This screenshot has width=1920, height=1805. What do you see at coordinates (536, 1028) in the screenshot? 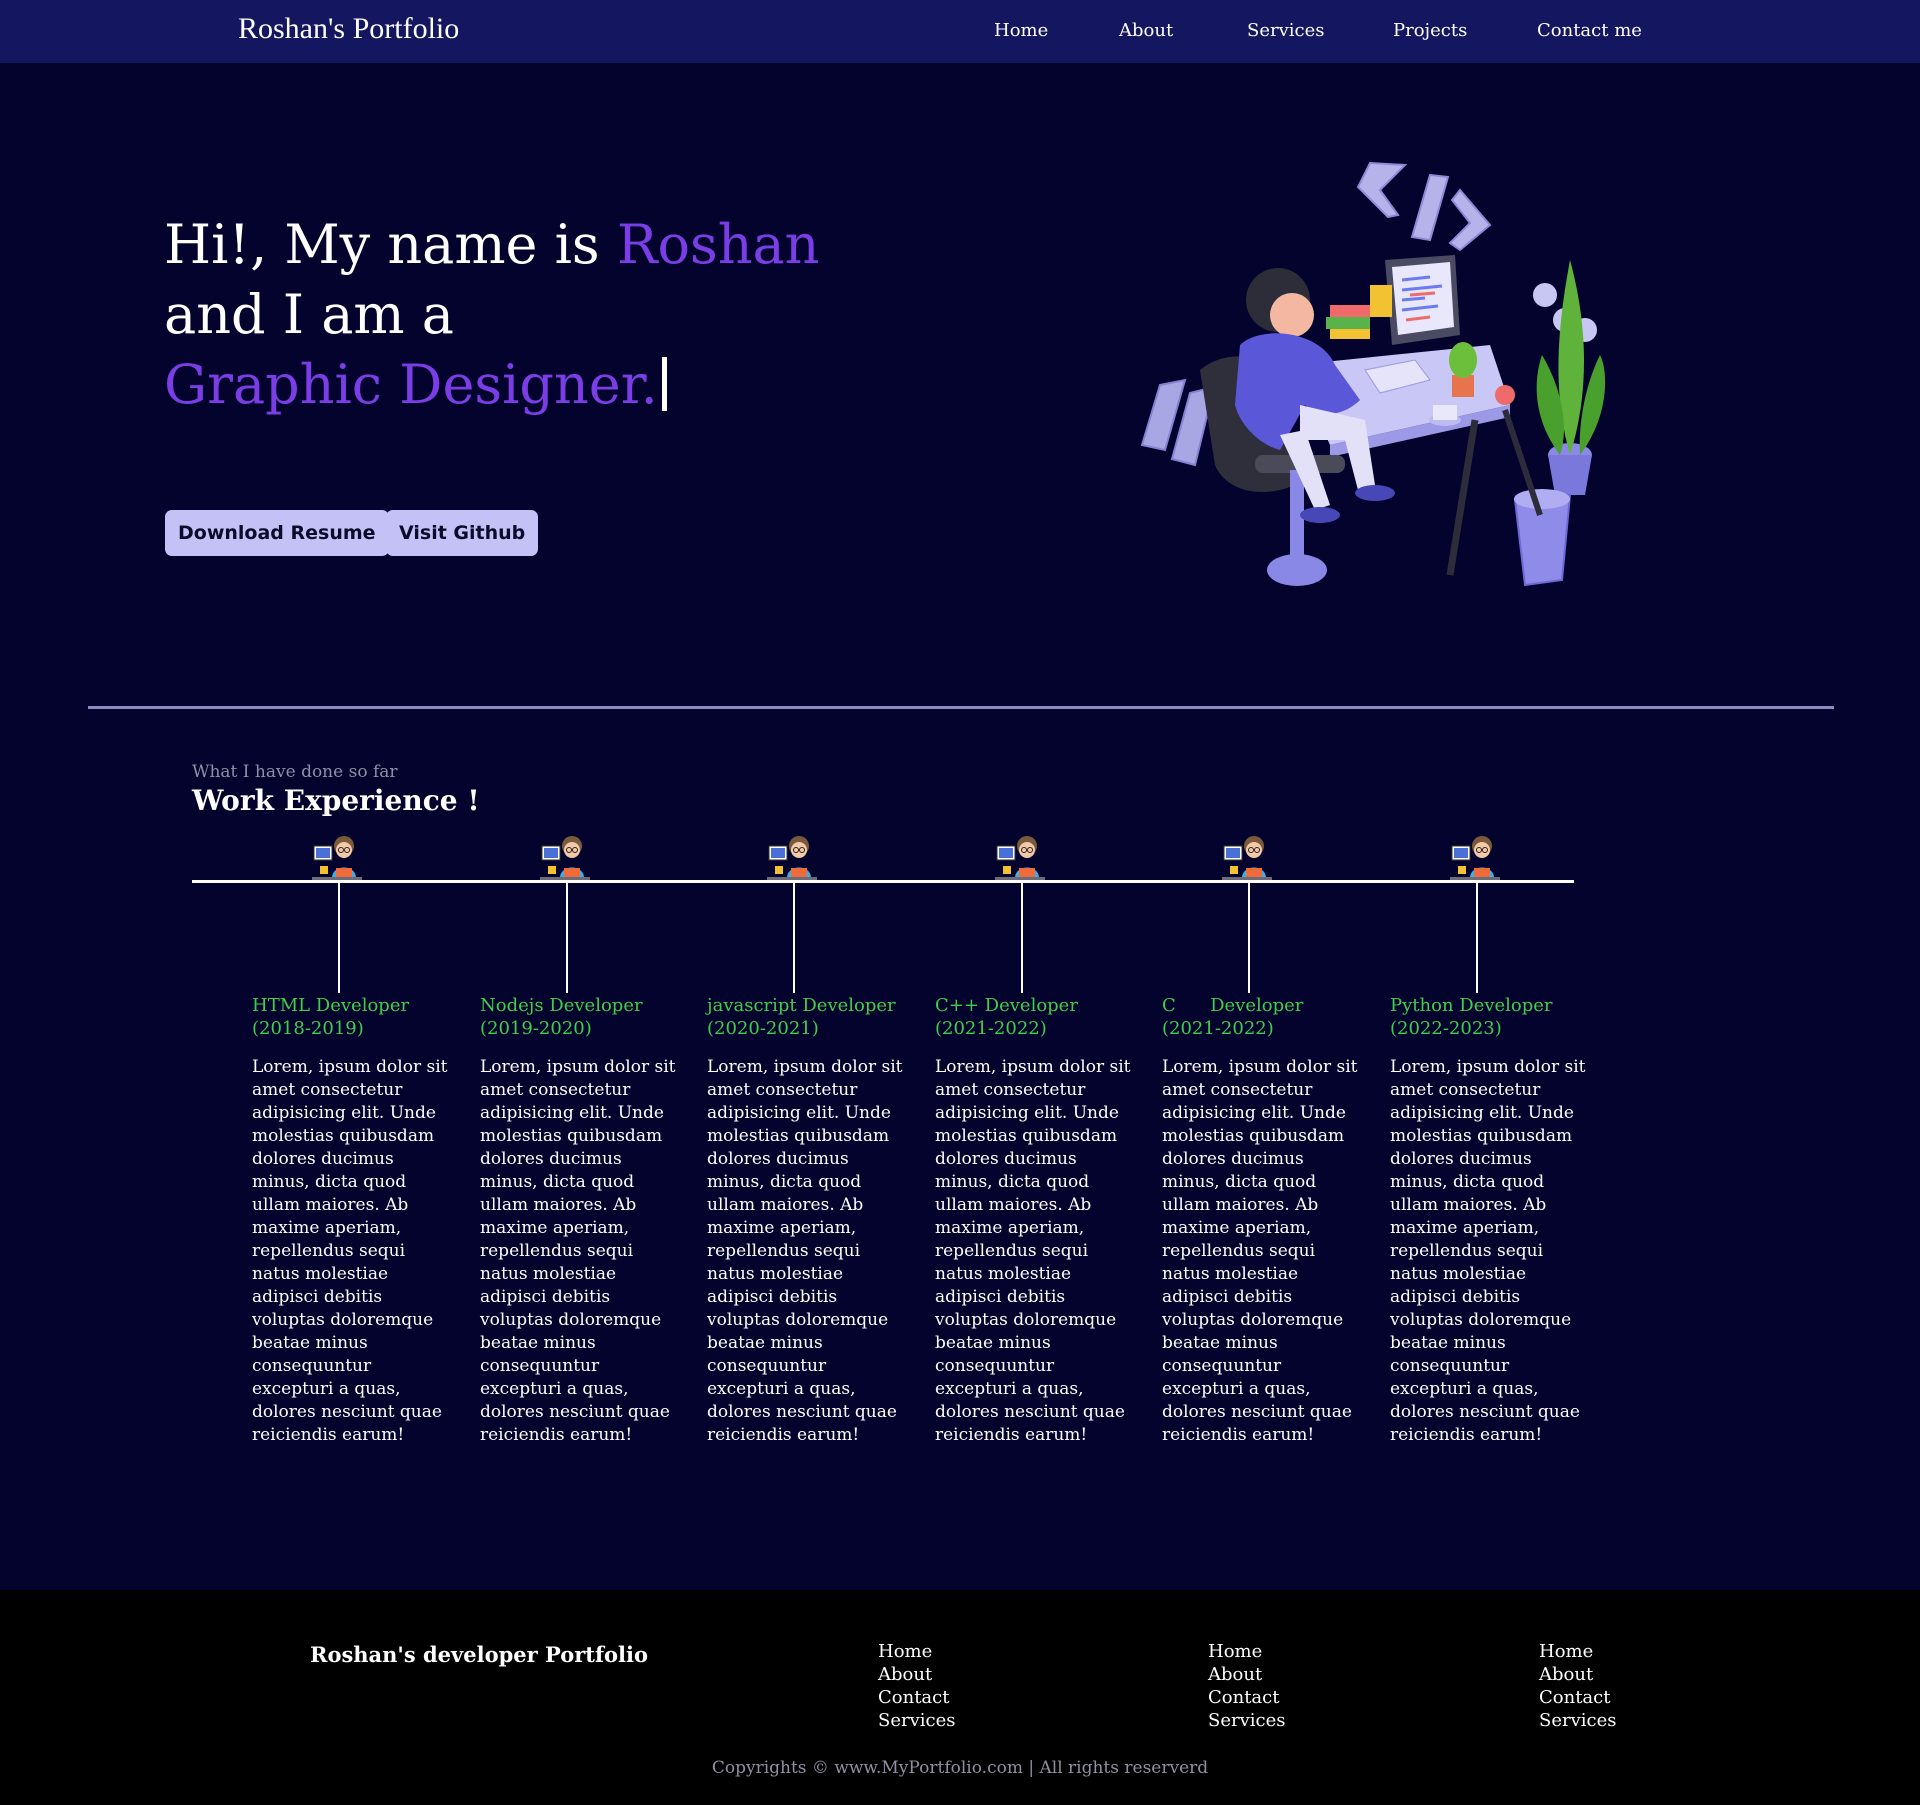
I see `job-years: (2019-2020)` at bounding box center [536, 1028].